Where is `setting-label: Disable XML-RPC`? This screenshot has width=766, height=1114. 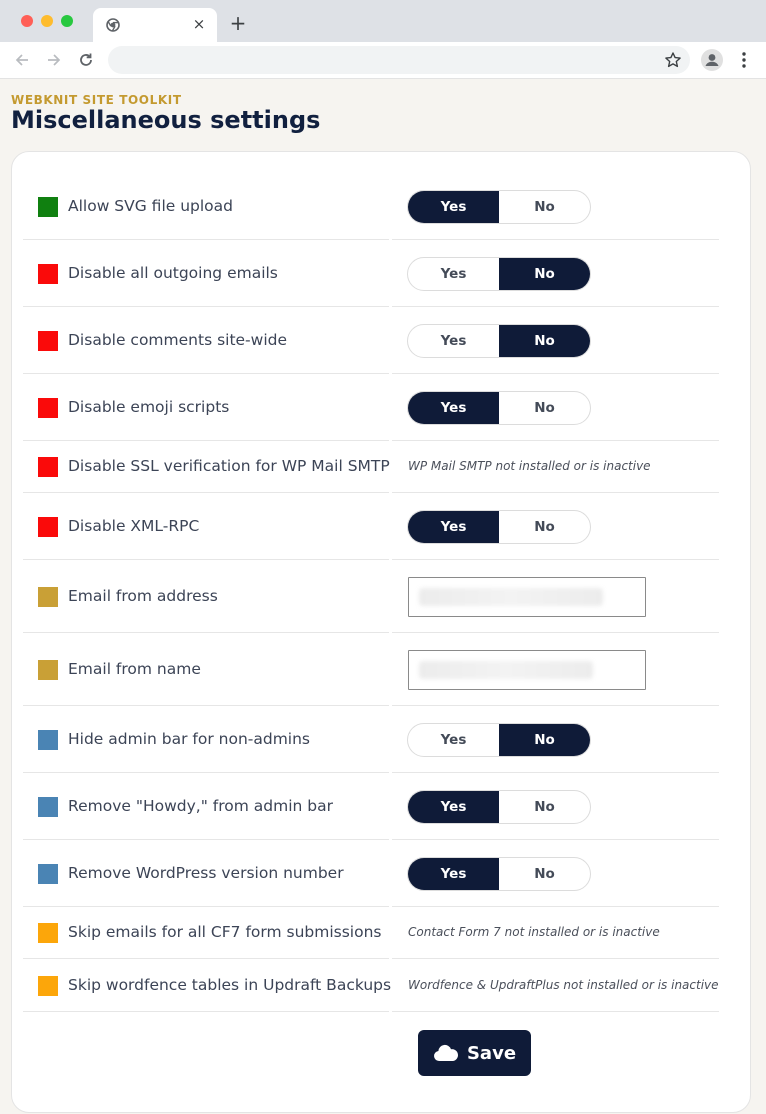
setting-label: Disable XML-RPC is located at coordinates (134, 526).